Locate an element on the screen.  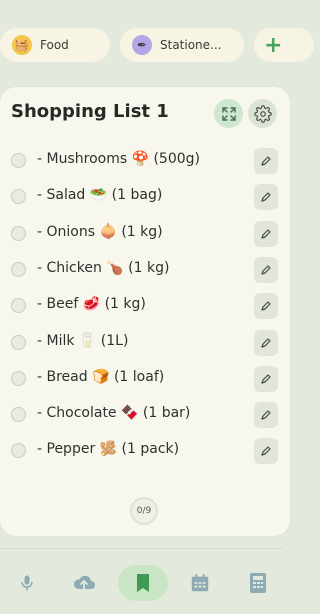
settings-button is located at coordinates (262, 113).